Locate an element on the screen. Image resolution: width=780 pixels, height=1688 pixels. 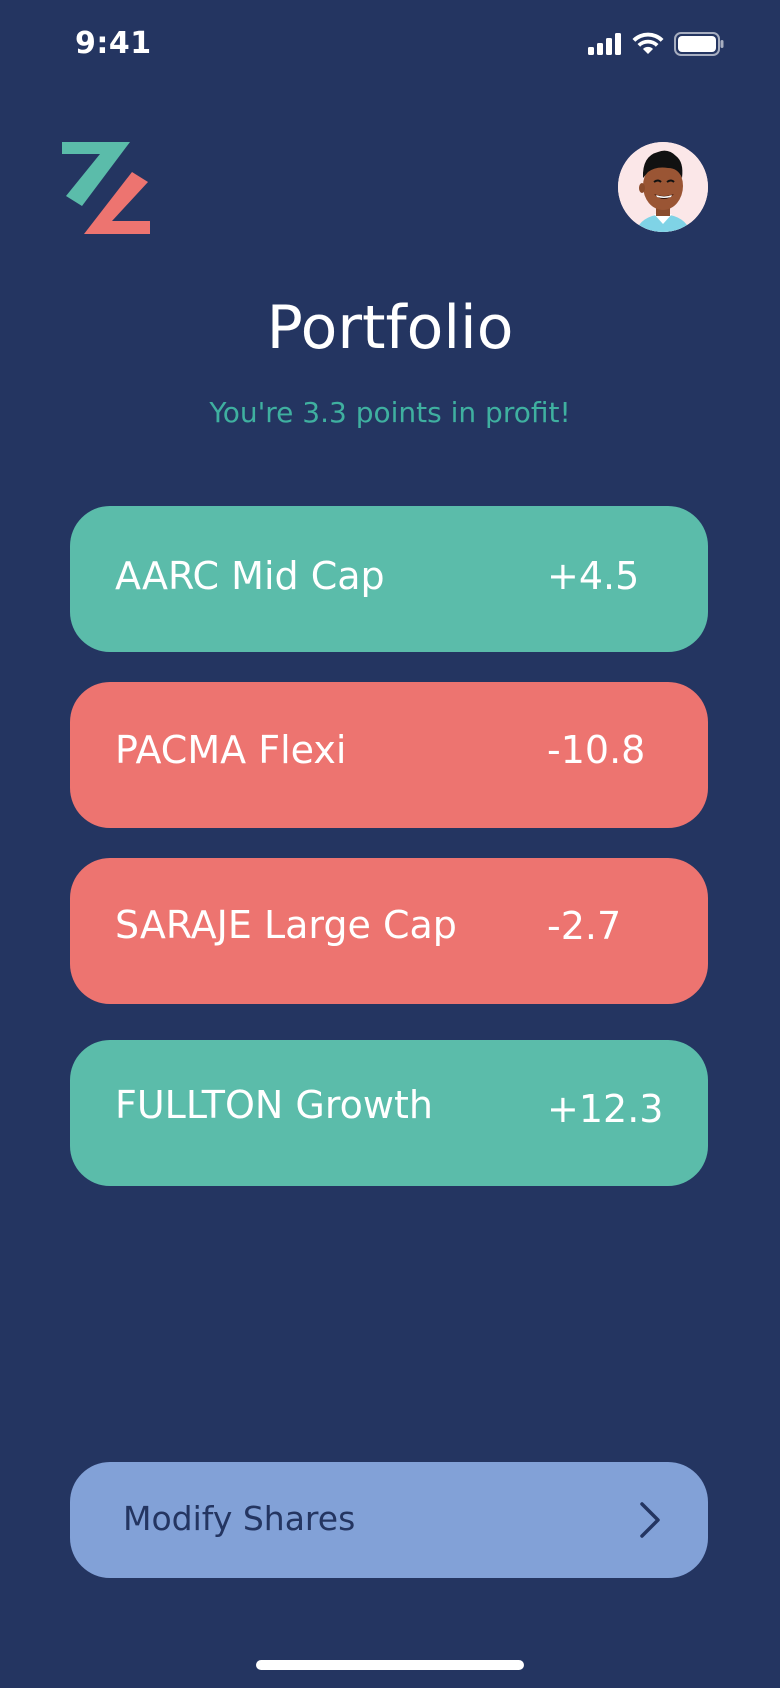
fund-name: FULLTON Growth is located at coordinates (274, 1105).